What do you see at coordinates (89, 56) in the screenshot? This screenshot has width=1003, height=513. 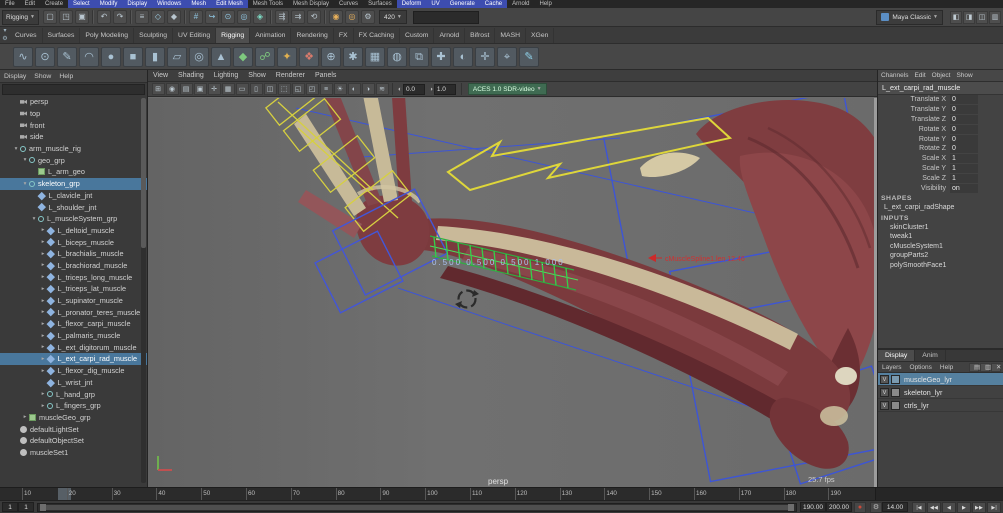 I see `arc-tool-icon: ◠` at bounding box center [89, 56].